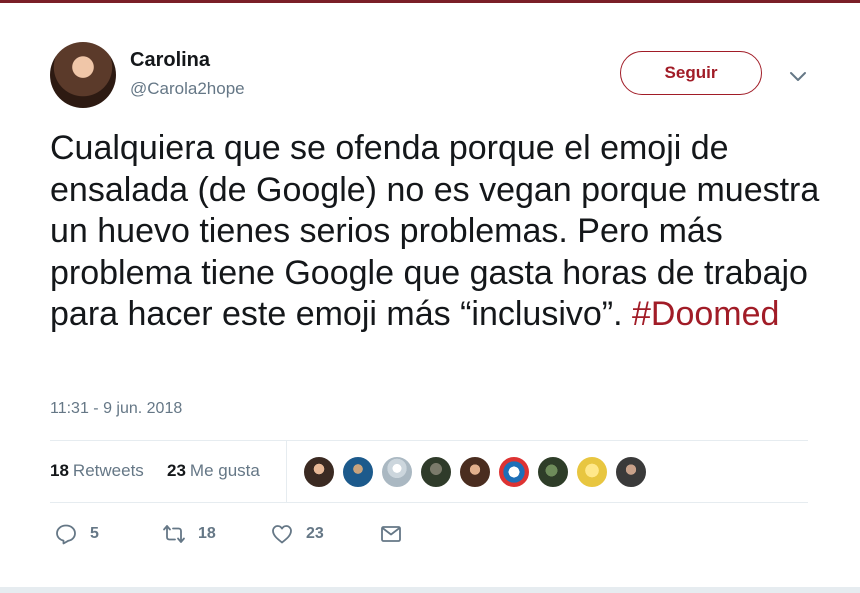 The height and width of the screenshot is (593, 860). I want to click on retweet-count: 18, so click(207, 533).